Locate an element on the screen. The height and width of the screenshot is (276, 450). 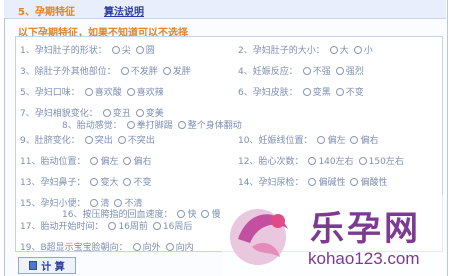
option-radio: 16周后 is located at coordinates (172, 225).